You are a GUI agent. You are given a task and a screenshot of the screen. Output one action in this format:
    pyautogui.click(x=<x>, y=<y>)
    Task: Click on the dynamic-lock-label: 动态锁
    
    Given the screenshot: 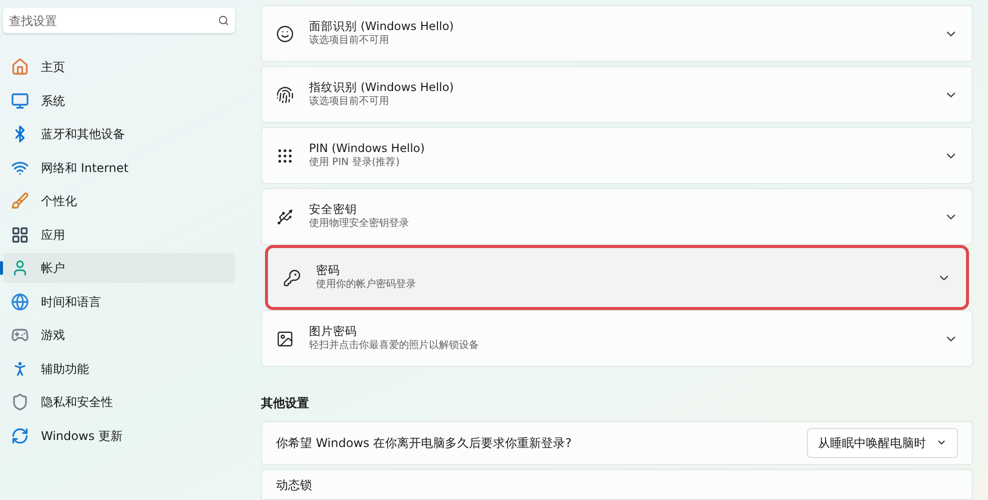 What is the action you would take?
    pyautogui.click(x=294, y=485)
    